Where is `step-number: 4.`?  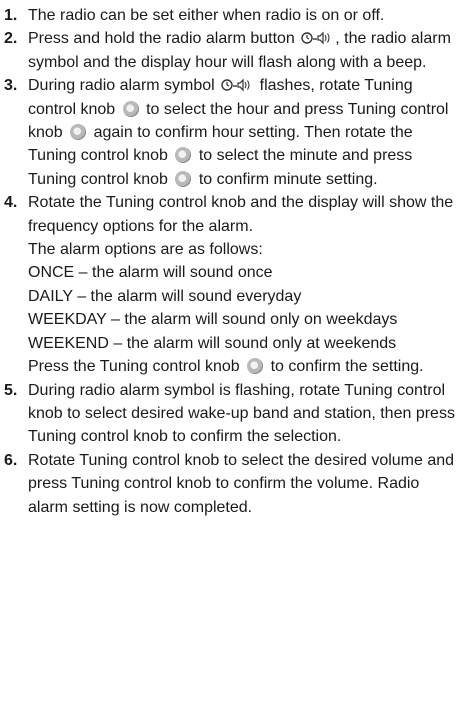 step-number: 4. is located at coordinates (11, 203).